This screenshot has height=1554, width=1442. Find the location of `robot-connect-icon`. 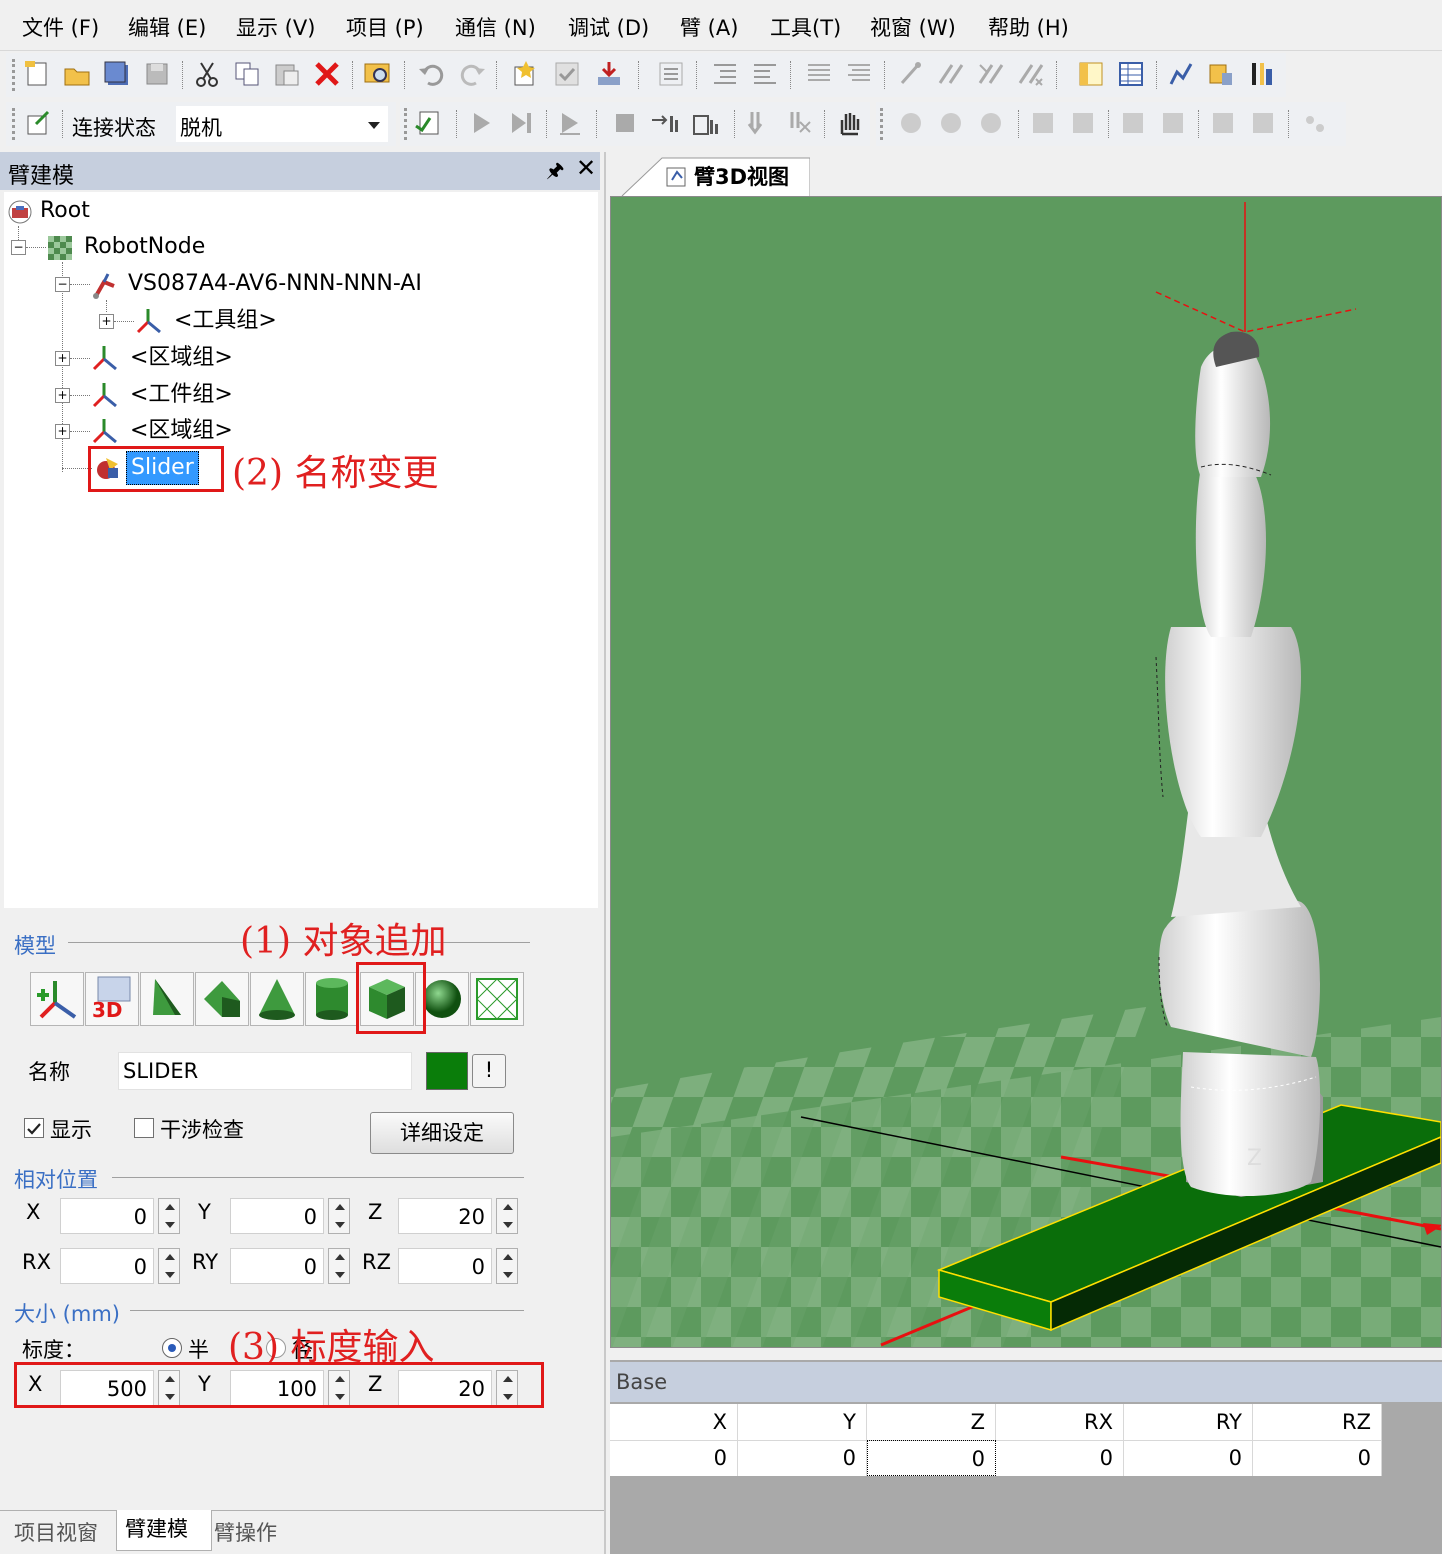

robot-connect-icon is located at coordinates (1181, 74).